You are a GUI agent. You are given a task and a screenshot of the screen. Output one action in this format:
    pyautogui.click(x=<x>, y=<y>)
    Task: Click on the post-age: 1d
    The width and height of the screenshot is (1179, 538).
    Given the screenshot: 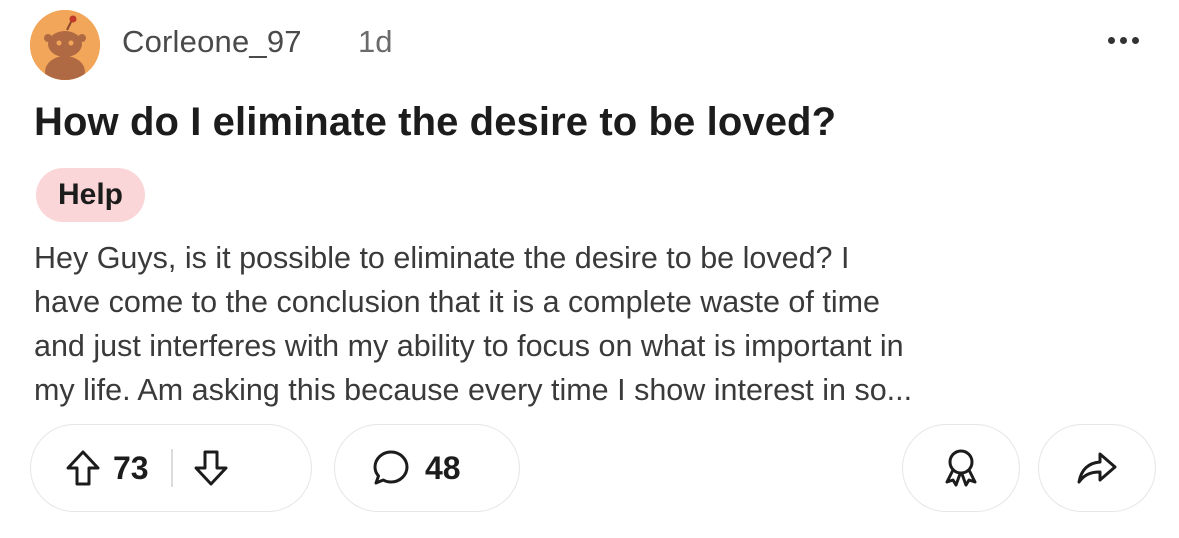 What is the action you would take?
    pyautogui.click(x=375, y=41)
    